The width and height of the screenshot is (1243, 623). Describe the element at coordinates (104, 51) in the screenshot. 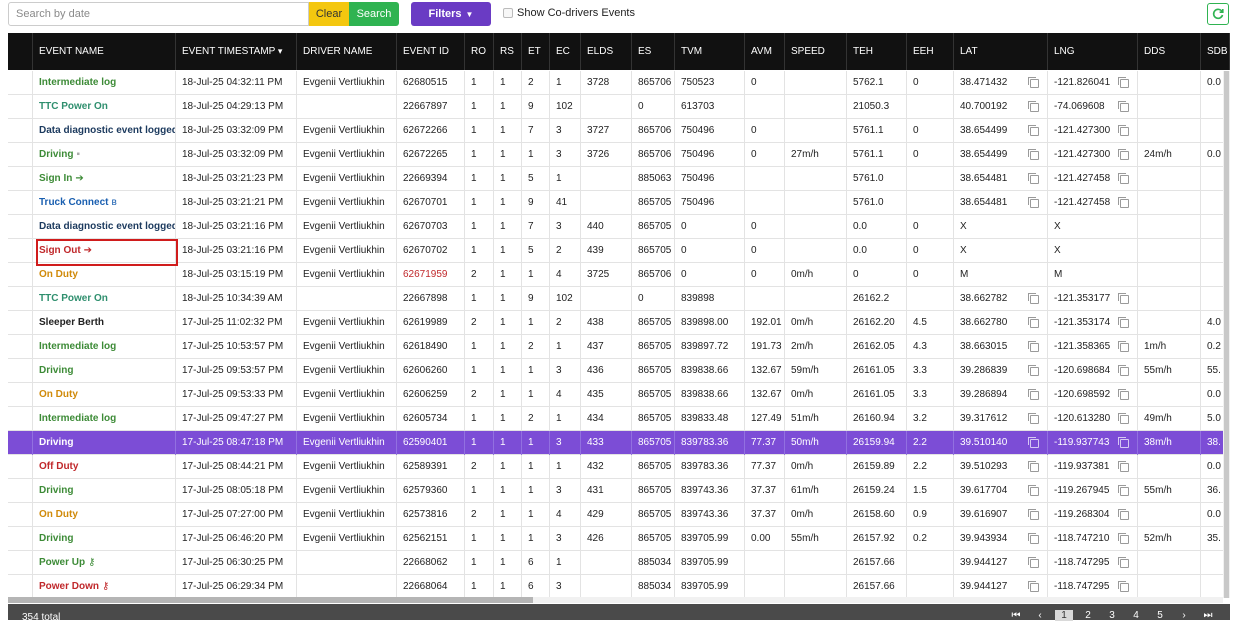

I see `column-header-event-name: EVENT NAME` at that location.